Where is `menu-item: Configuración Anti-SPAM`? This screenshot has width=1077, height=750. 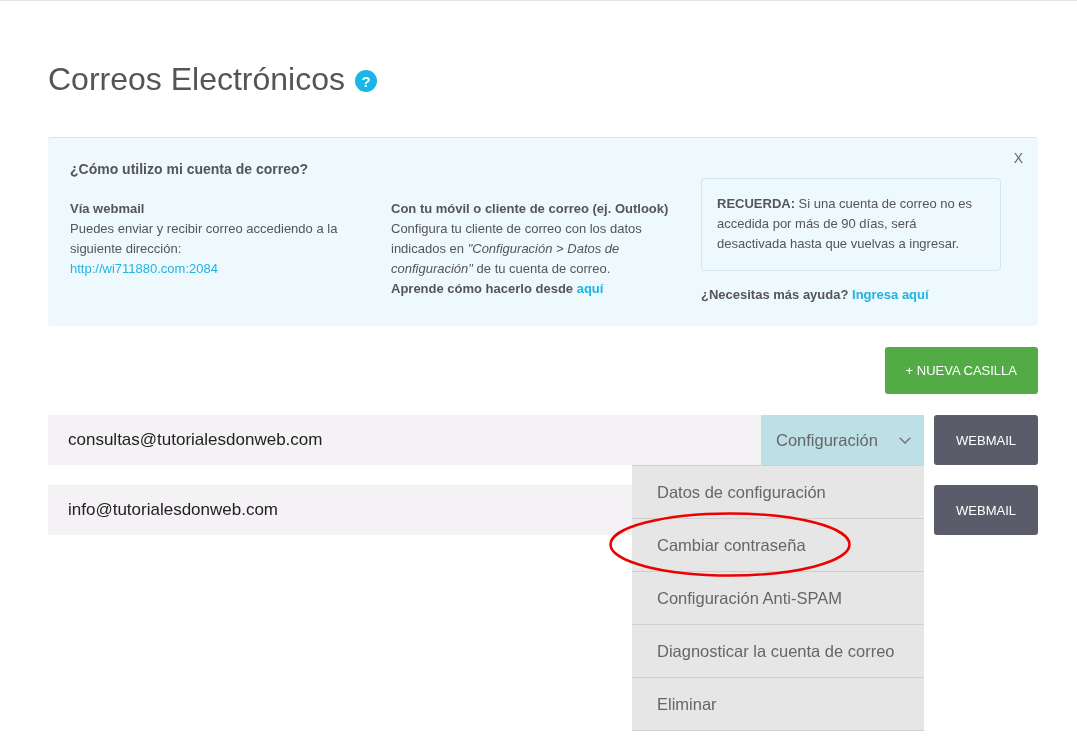 menu-item: Configuración Anti-SPAM is located at coordinates (778, 598).